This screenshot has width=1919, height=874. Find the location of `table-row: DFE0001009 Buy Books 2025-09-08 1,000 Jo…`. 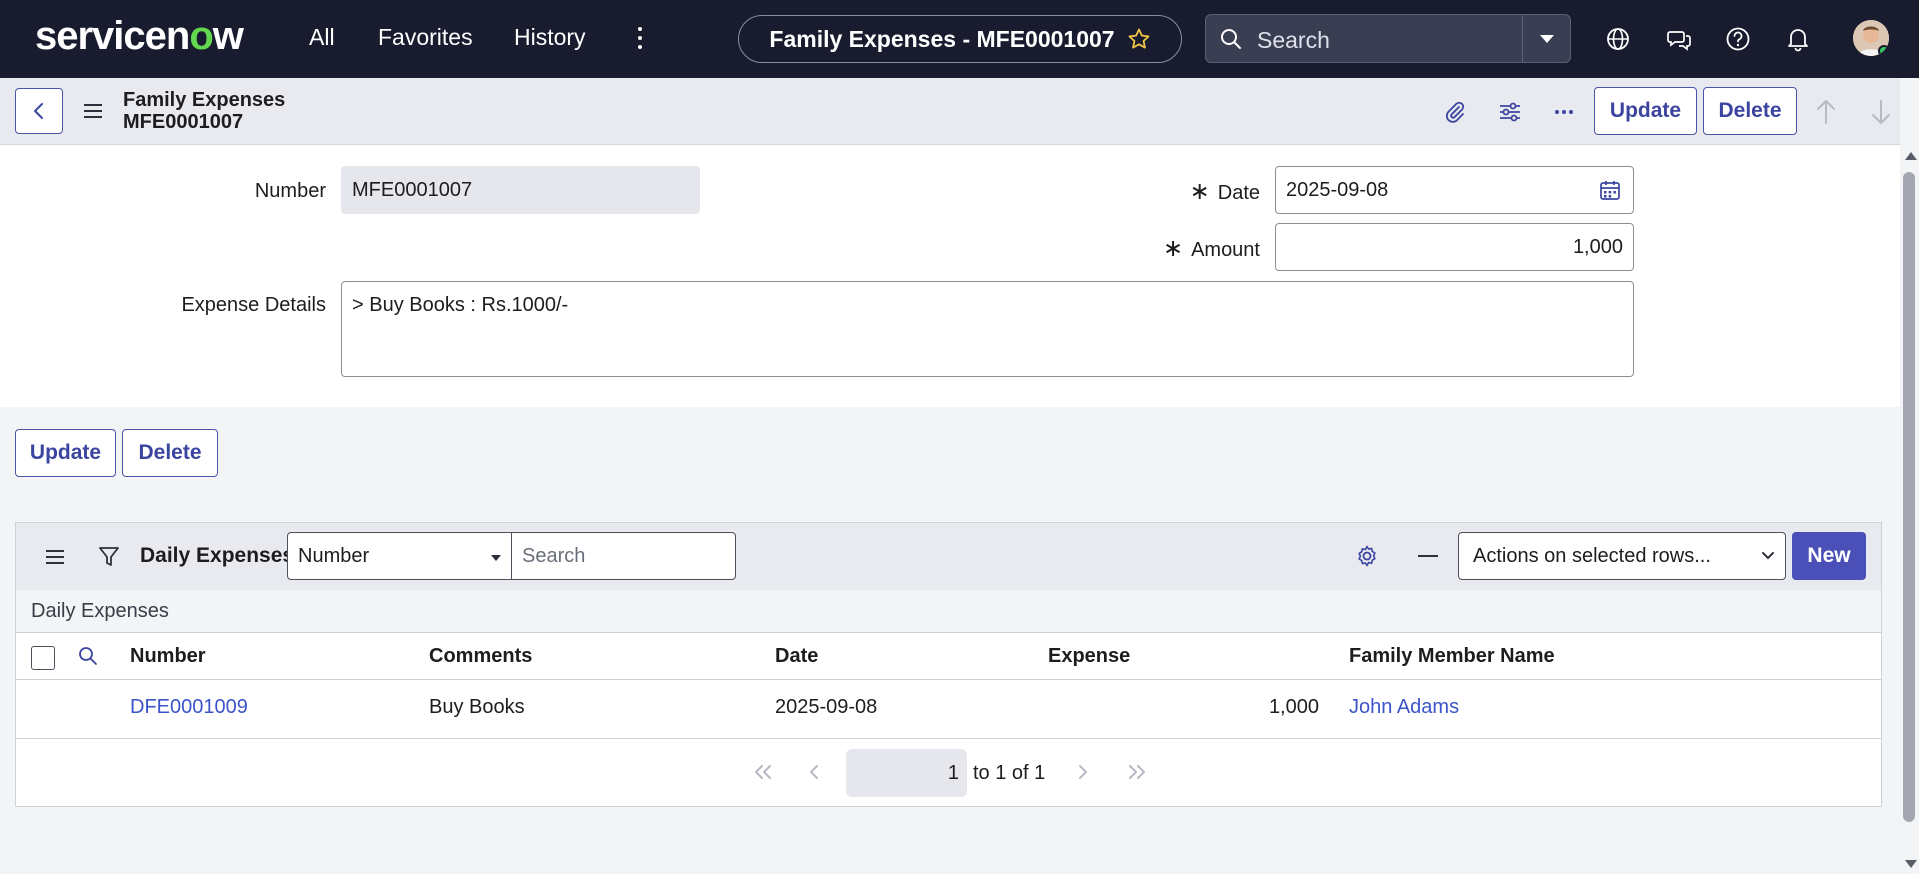

table-row: DFE0001009 Buy Books 2025-09-08 1,000 Jo… is located at coordinates (948, 709).